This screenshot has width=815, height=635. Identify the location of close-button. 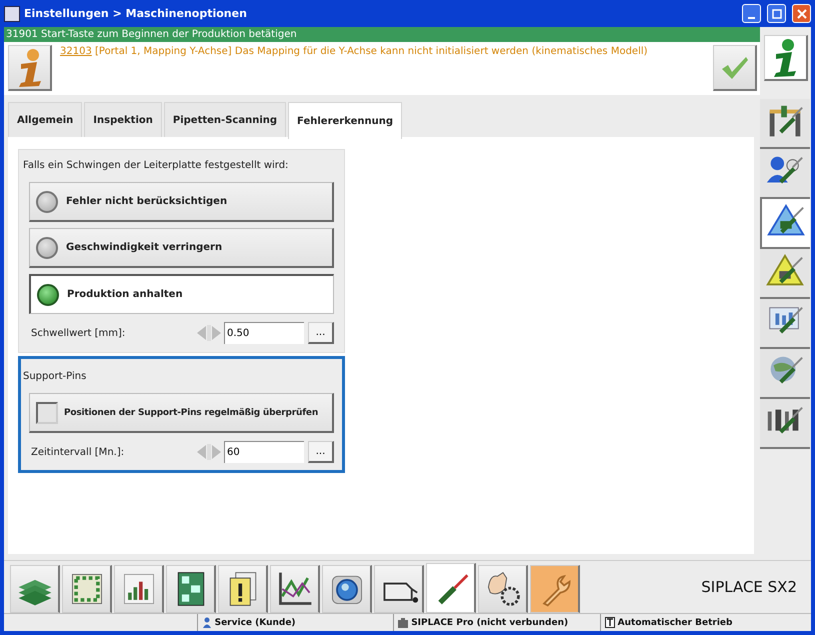
(801, 13).